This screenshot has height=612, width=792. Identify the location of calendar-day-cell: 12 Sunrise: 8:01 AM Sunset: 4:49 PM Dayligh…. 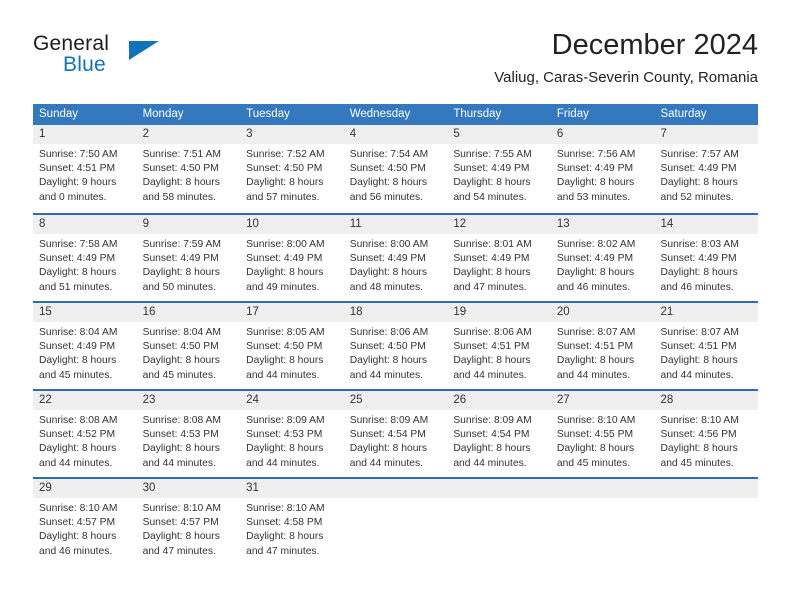
(499, 258).